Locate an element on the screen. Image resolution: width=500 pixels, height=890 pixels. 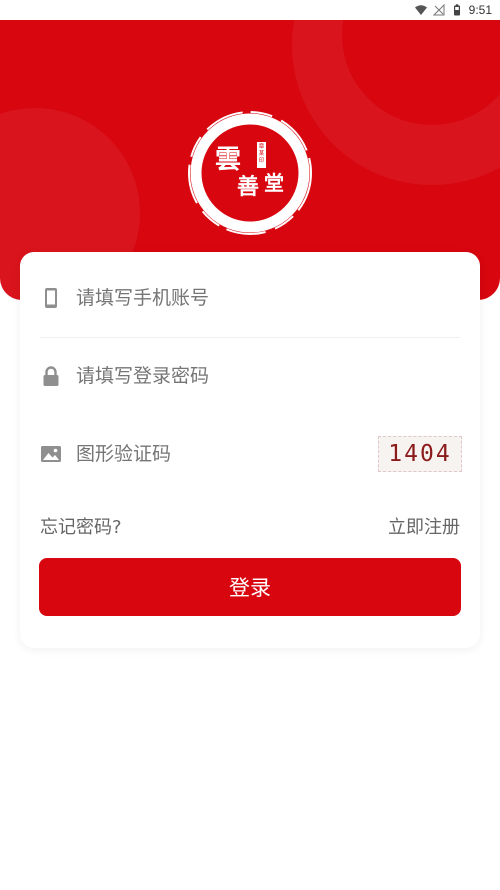
phone-field-row is located at coordinates (250, 298).